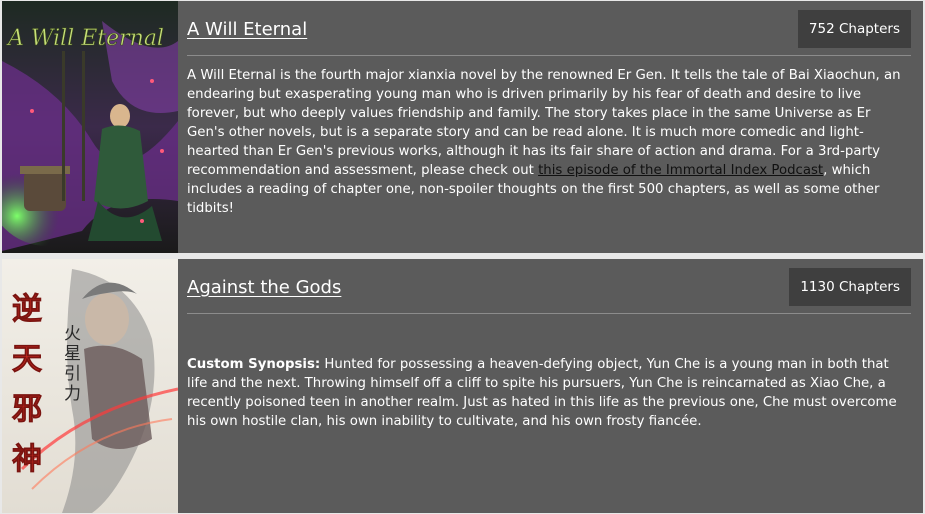  What do you see at coordinates (27, 409) in the screenshot?
I see `cover-char-3: 邪` at bounding box center [27, 409].